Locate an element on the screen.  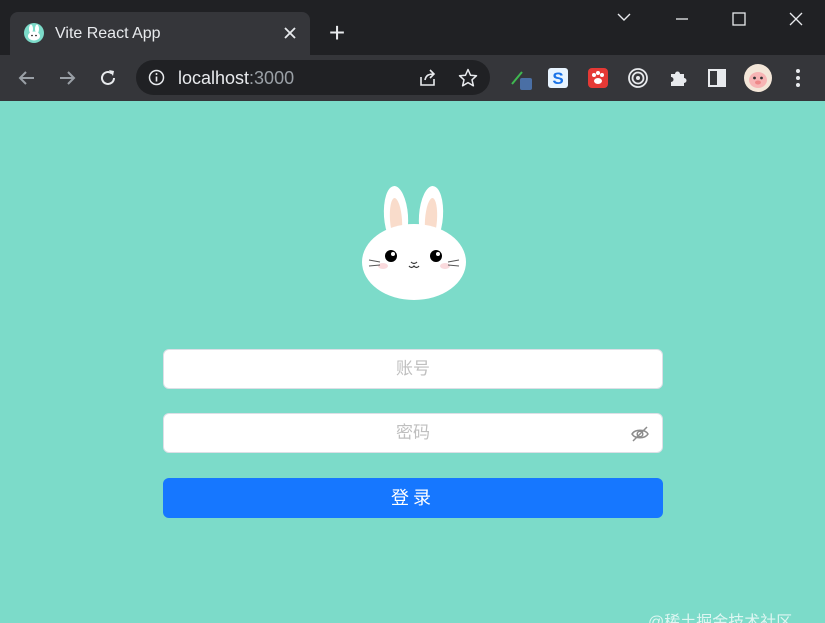
paw-extension-icon is located at coordinates (598, 78).